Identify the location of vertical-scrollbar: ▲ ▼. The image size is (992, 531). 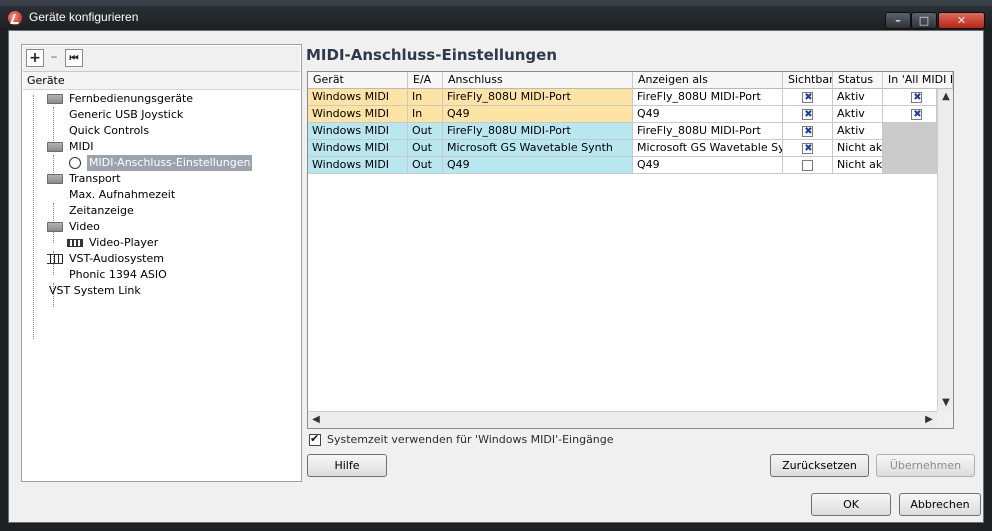
(945, 250).